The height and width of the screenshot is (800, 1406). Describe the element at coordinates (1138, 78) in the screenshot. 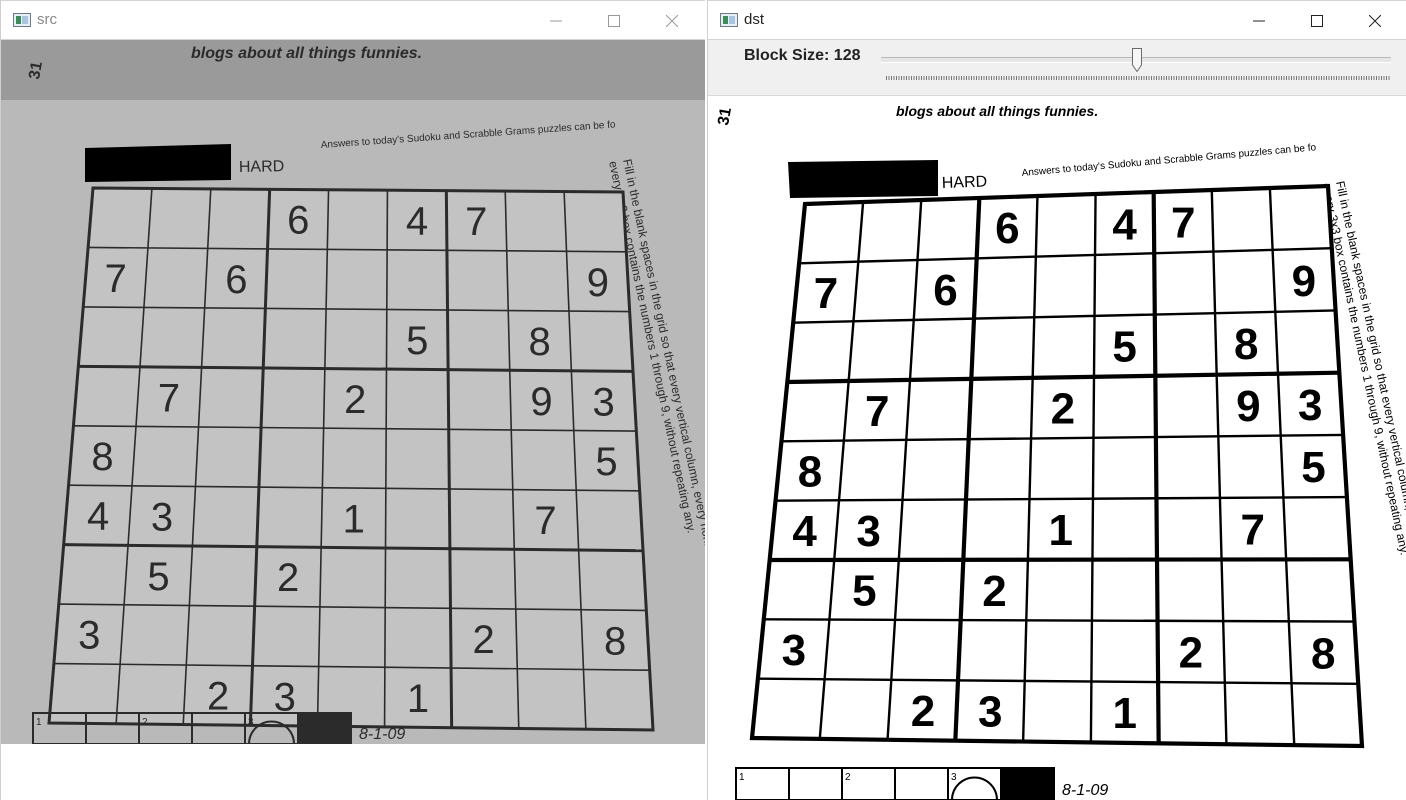

I see `trackbar-ticks` at that location.